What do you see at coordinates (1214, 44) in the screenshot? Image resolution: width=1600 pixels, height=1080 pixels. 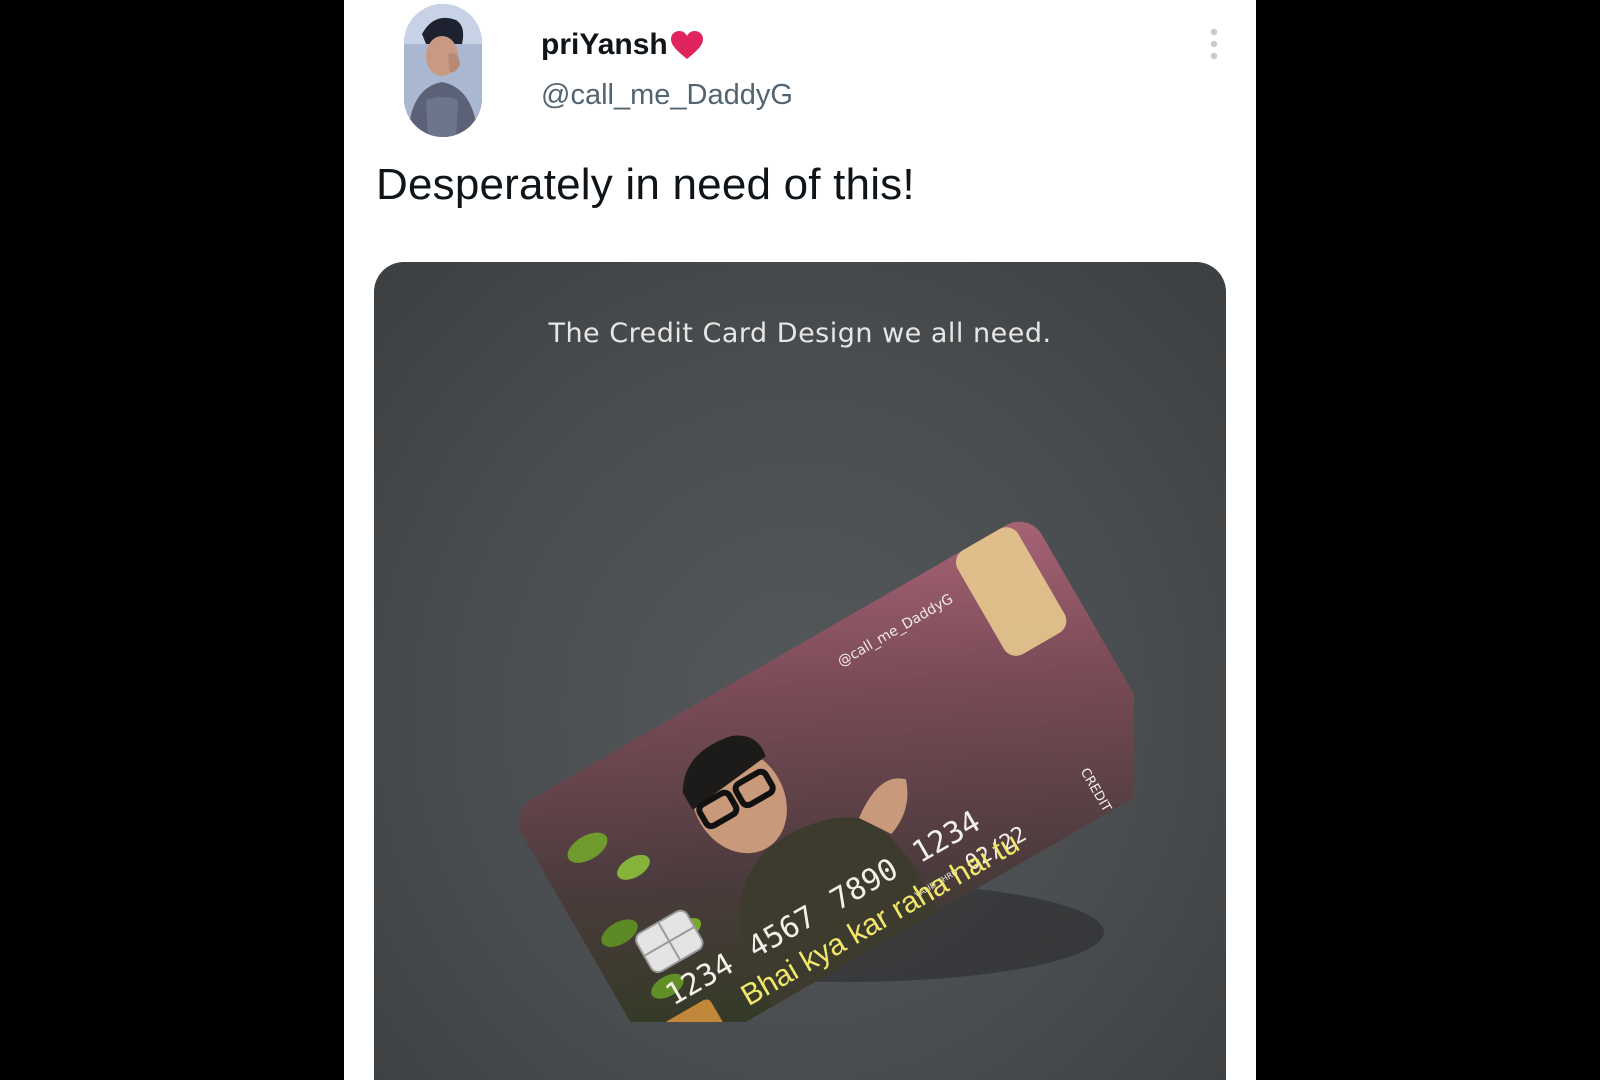 I see `vertical-ellipsis-icon` at bounding box center [1214, 44].